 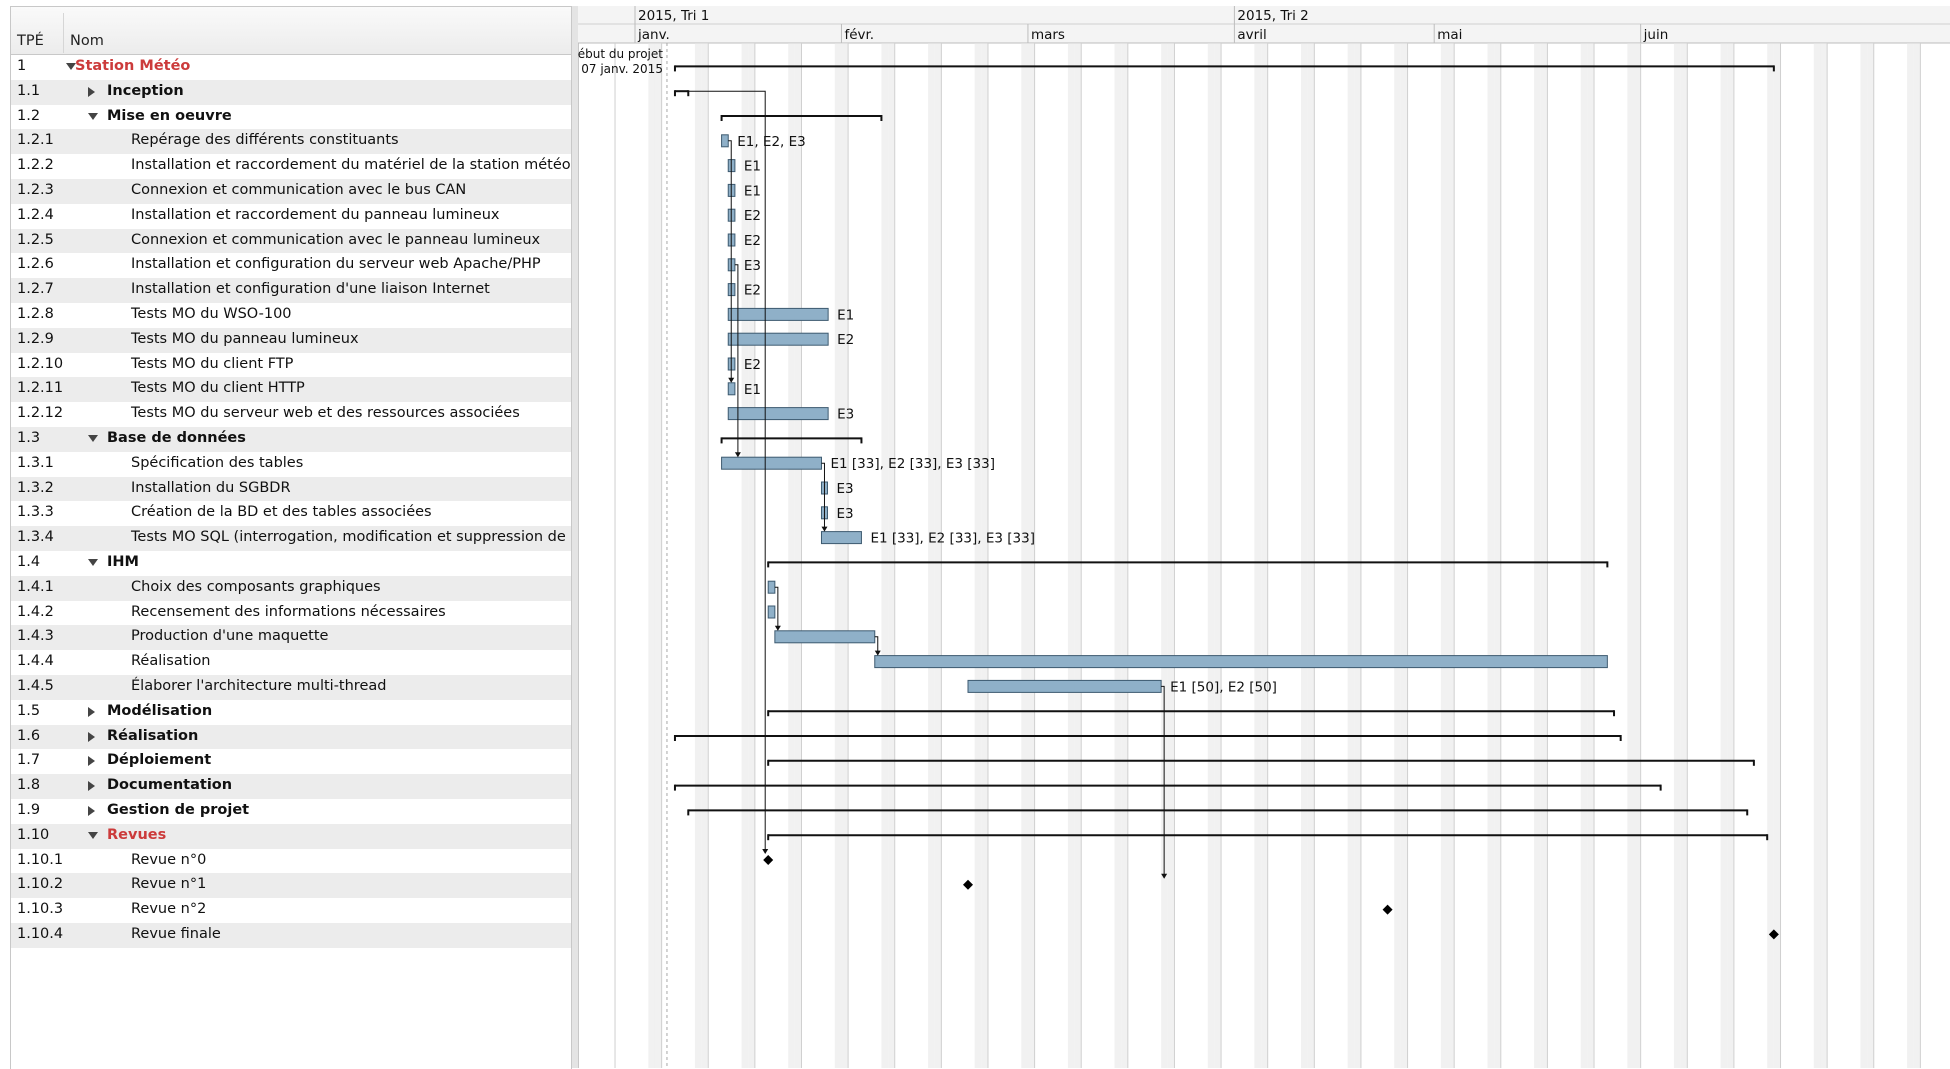 I want to click on task-row: 1 Station Météo, so click(x=291, y=67).